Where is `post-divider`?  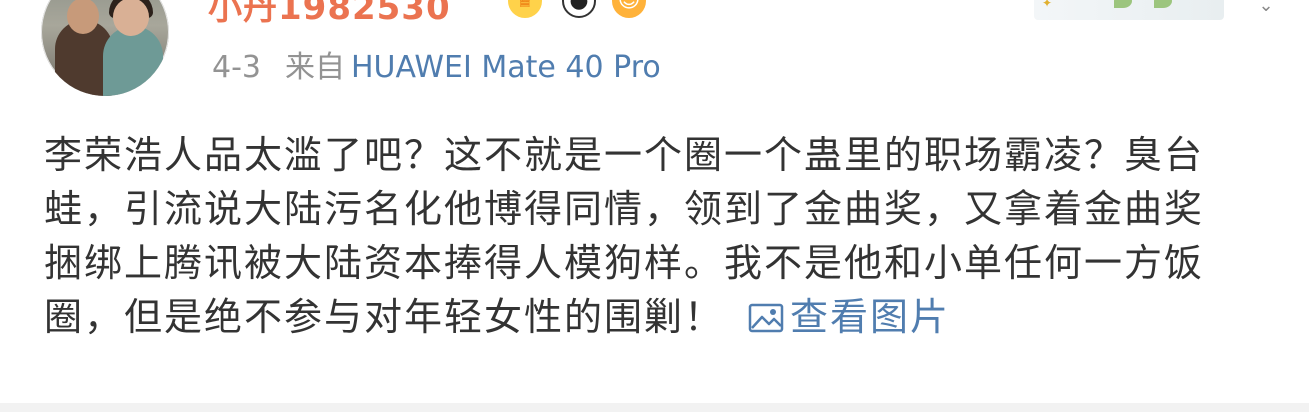 post-divider is located at coordinates (654, 407).